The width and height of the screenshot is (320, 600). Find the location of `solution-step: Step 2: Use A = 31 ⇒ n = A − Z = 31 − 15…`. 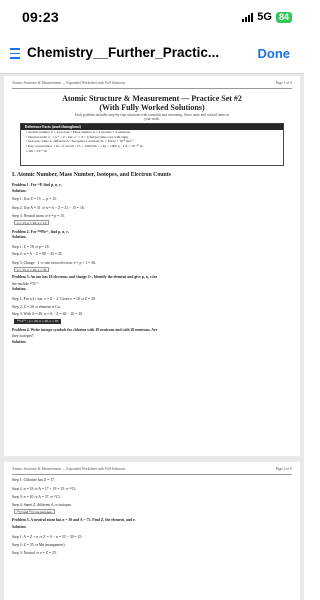

solution-step: Step 2: Use A = 31 ⇒ n = A − Z = 31 − 15… is located at coordinates (48, 208).